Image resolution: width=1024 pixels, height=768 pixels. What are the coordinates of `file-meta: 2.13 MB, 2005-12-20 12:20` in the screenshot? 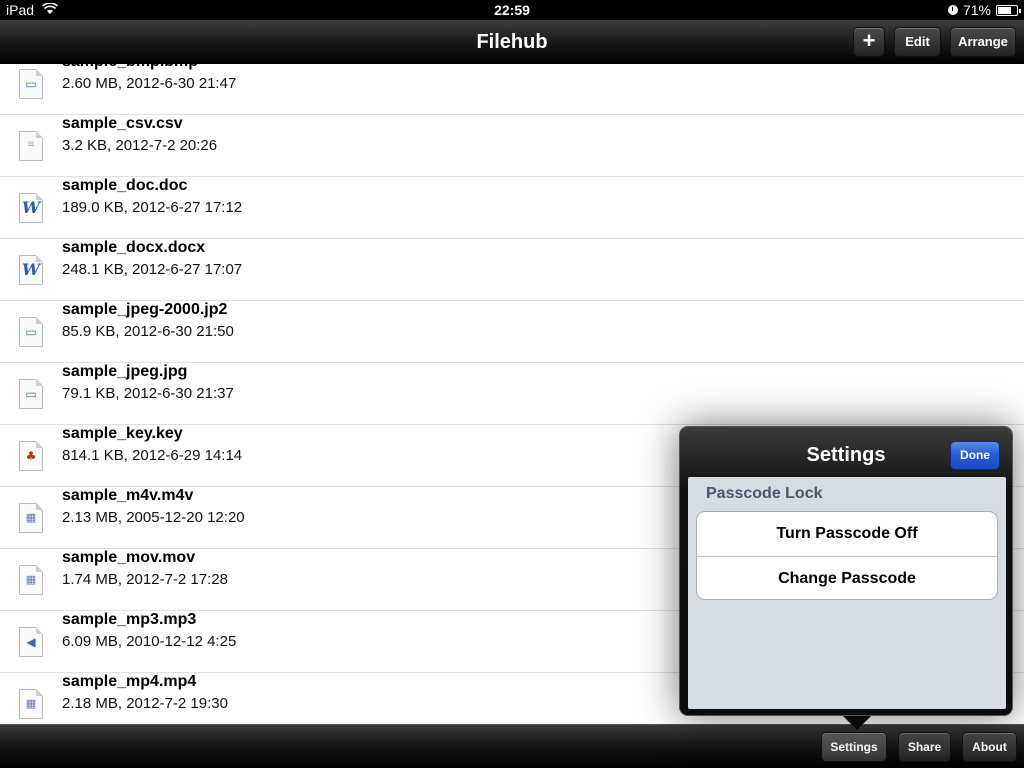 It's located at (153, 517).